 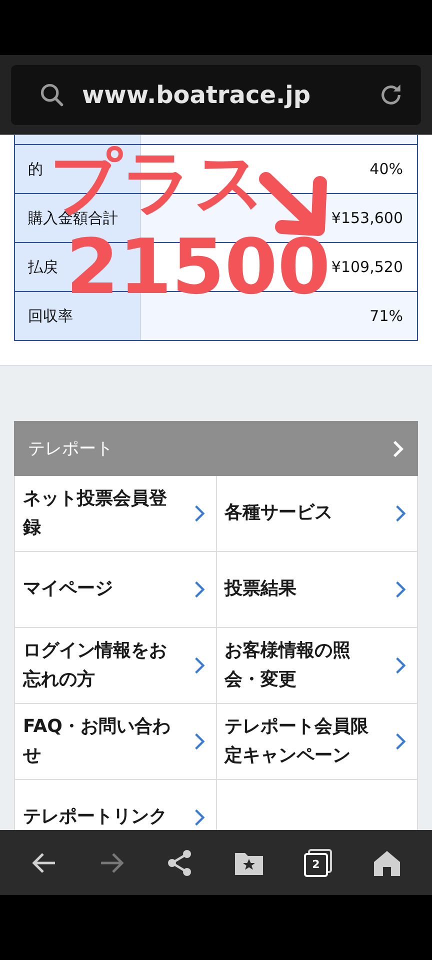 What do you see at coordinates (115, 514) in the screenshot?
I see `menu-link: ネット投票会員登録` at bounding box center [115, 514].